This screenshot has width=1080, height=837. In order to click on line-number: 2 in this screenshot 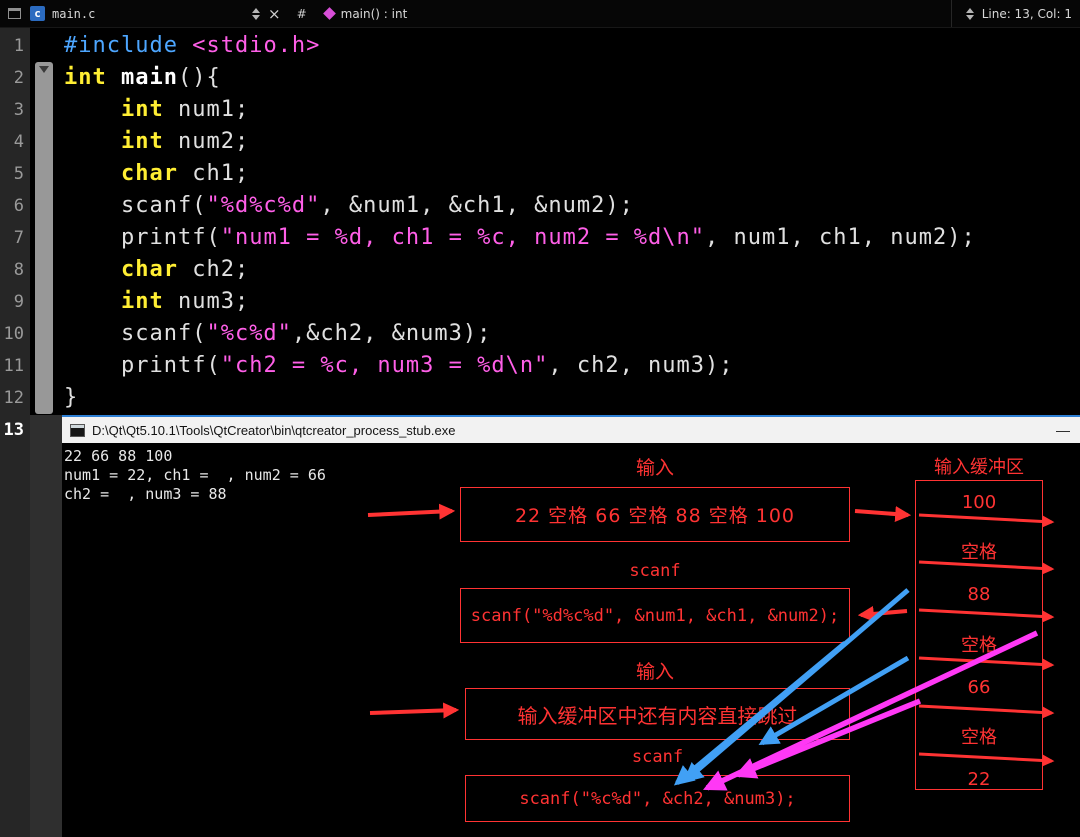, I will do `click(18, 78)`.